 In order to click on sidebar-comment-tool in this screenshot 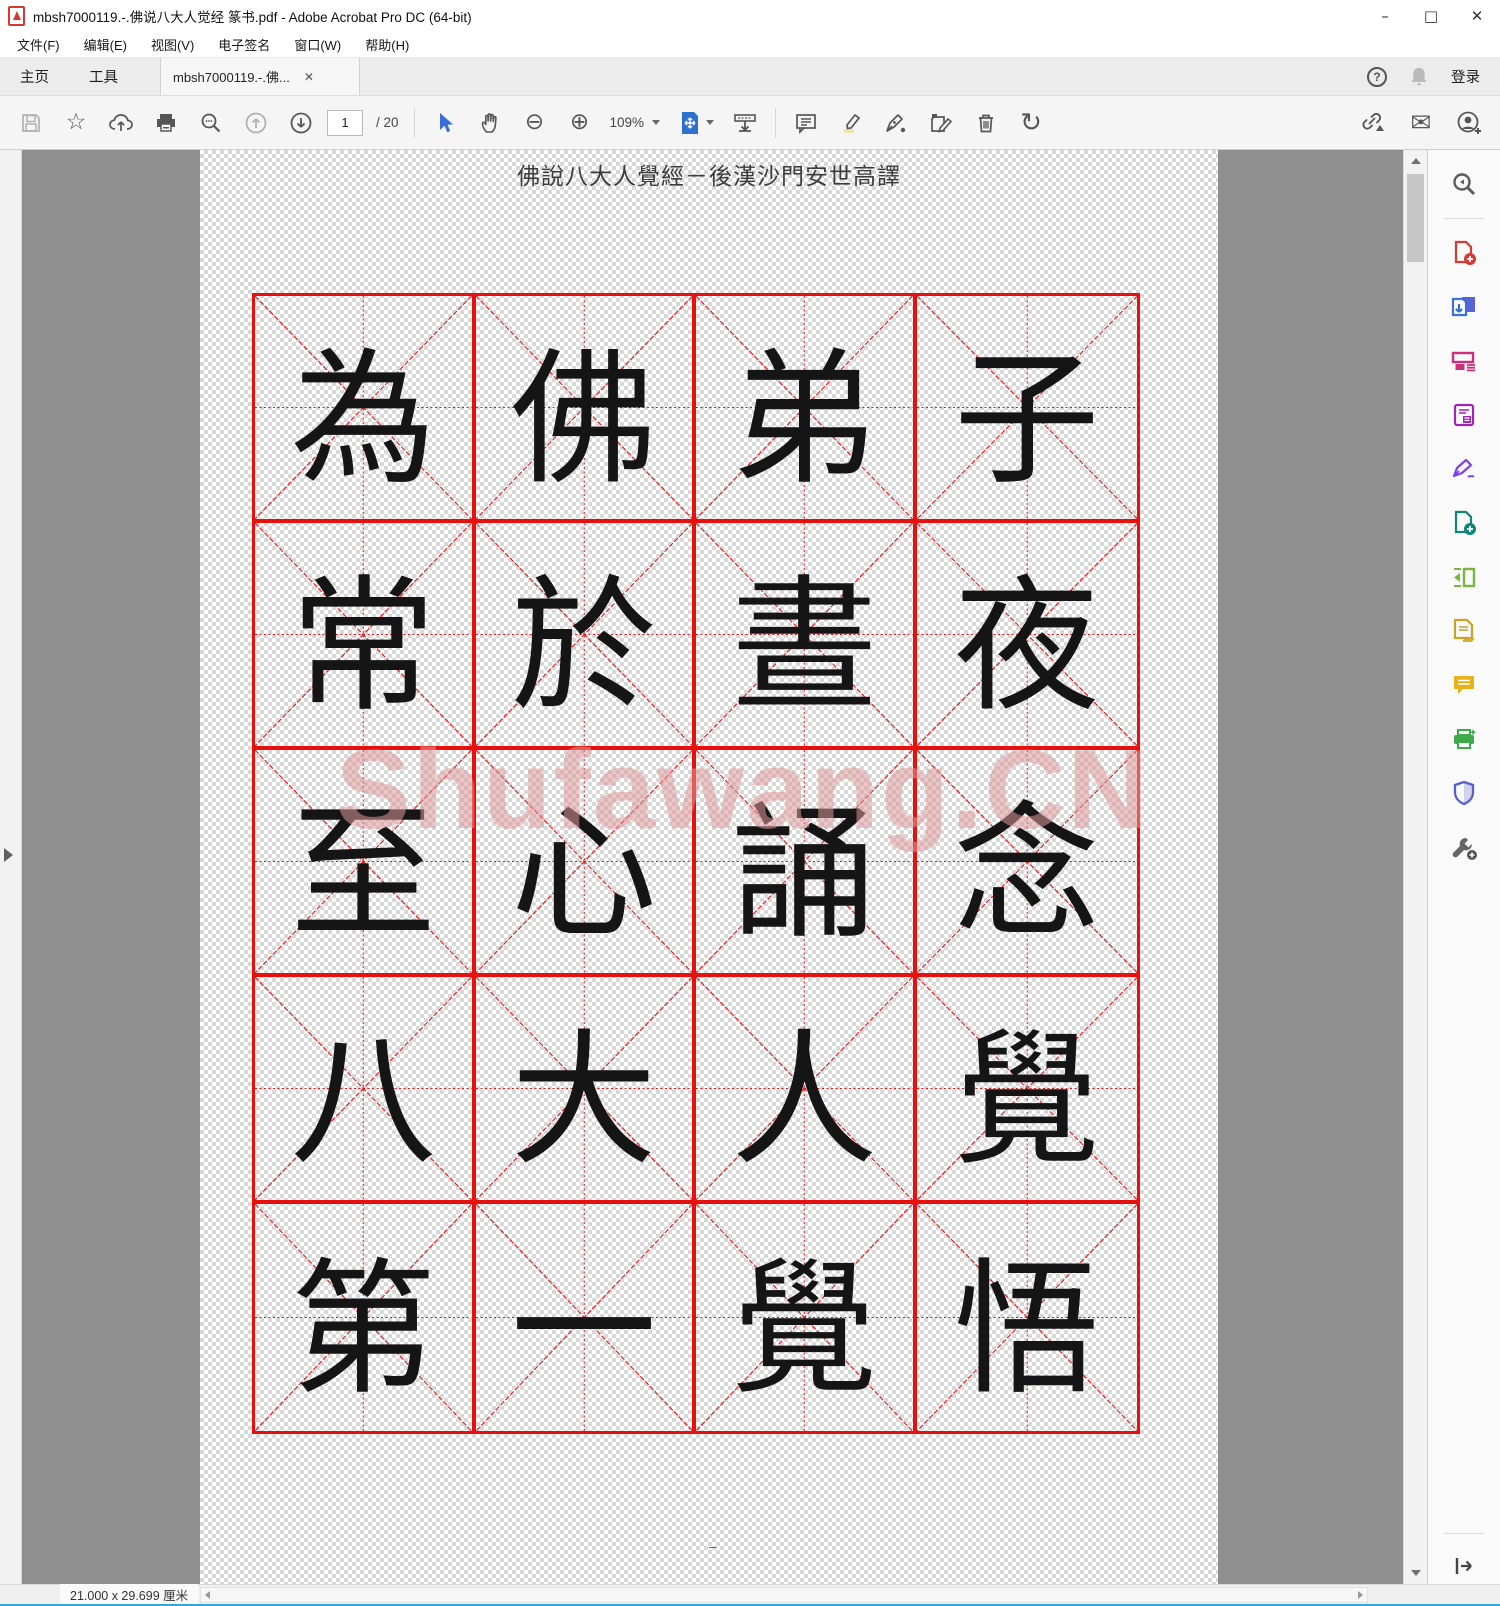, I will do `click(1464, 685)`.